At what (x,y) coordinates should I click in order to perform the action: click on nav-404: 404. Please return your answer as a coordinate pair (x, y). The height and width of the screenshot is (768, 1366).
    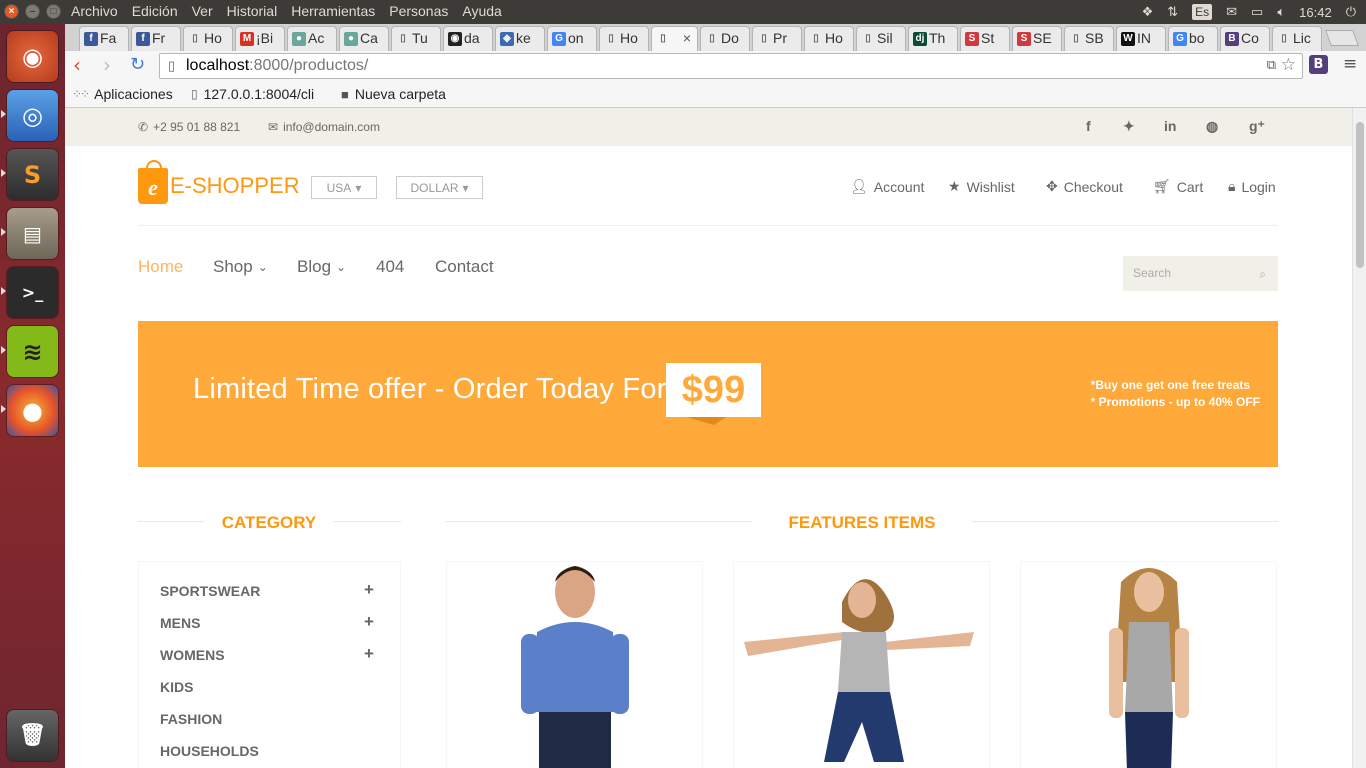
    Looking at the image, I should click on (390, 267).